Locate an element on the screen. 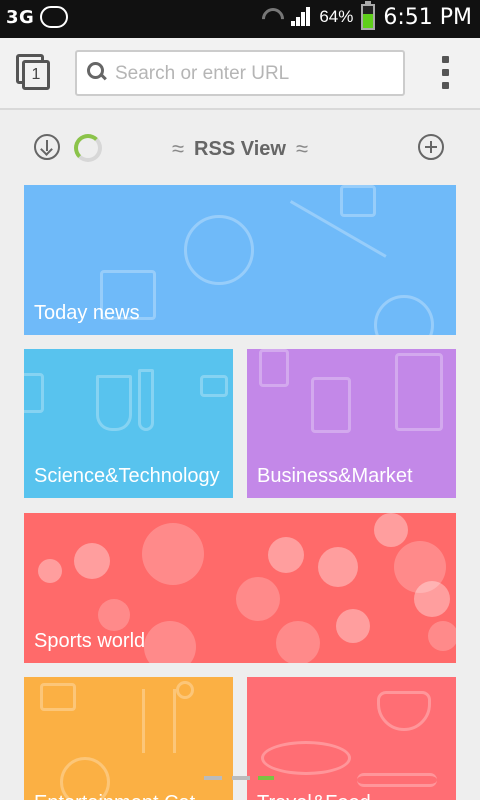  building-illustration is located at coordinates (274, 368).